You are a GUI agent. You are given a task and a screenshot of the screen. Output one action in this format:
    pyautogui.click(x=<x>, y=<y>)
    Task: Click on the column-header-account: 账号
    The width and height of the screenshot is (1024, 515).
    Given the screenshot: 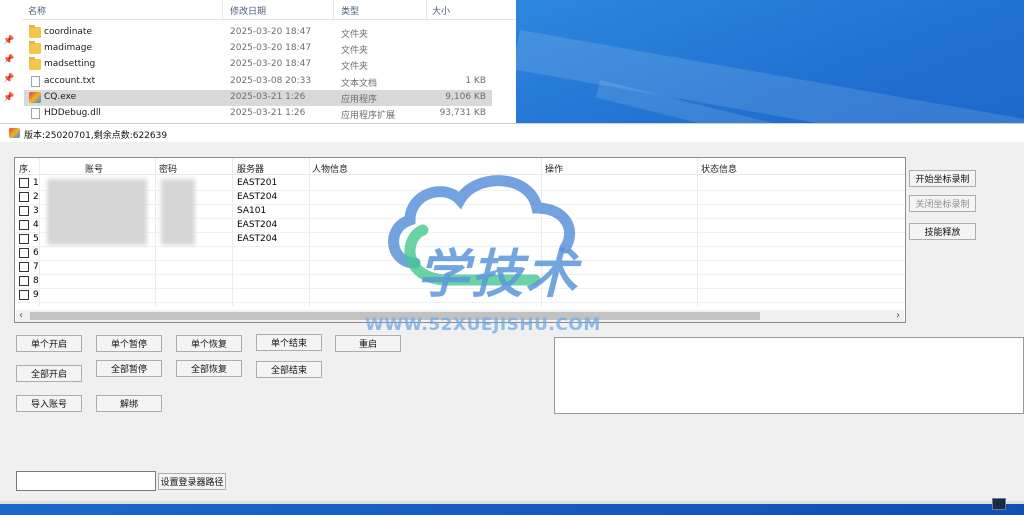 What is the action you would take?
    pyautogui.click(x=94, y=168)
    